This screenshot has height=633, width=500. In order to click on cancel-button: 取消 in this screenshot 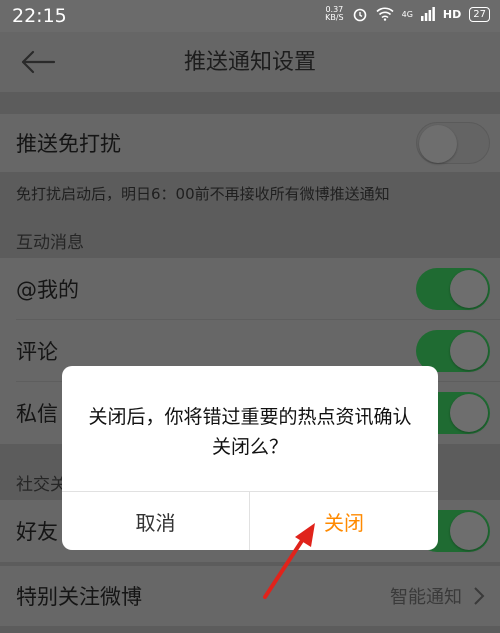, I will do `click(155, 521)`.